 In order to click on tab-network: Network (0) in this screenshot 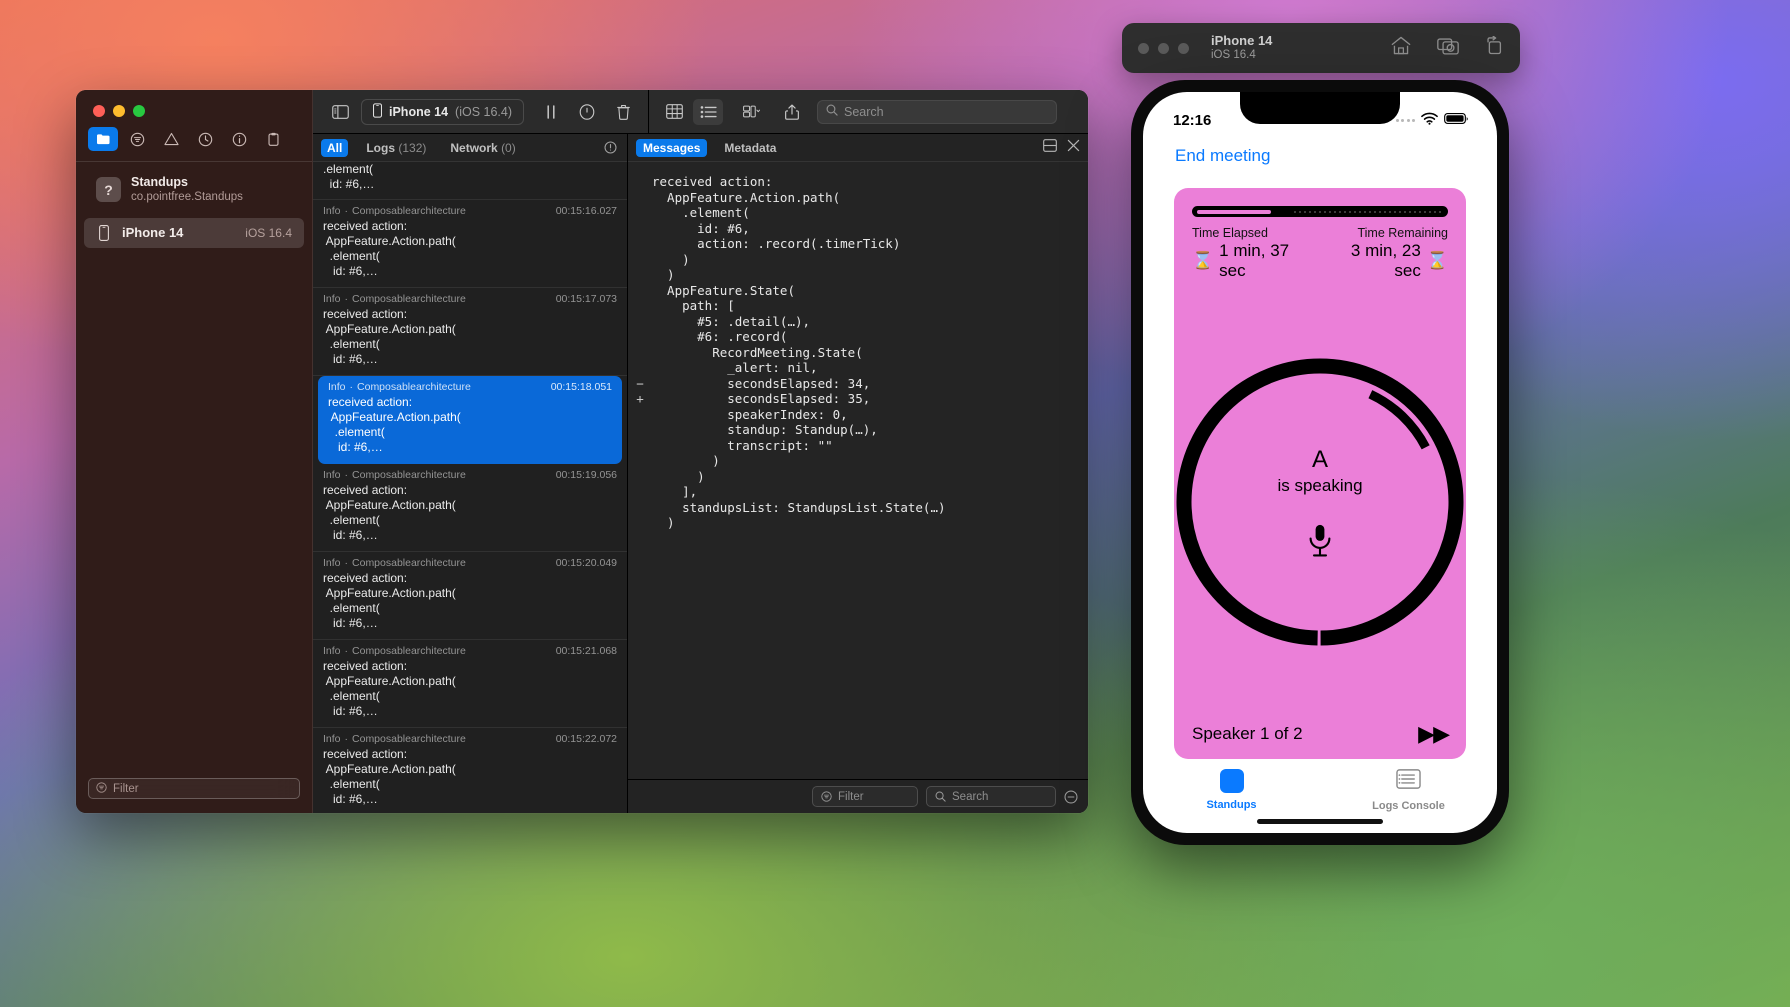, I will do `click(482, 148)`.